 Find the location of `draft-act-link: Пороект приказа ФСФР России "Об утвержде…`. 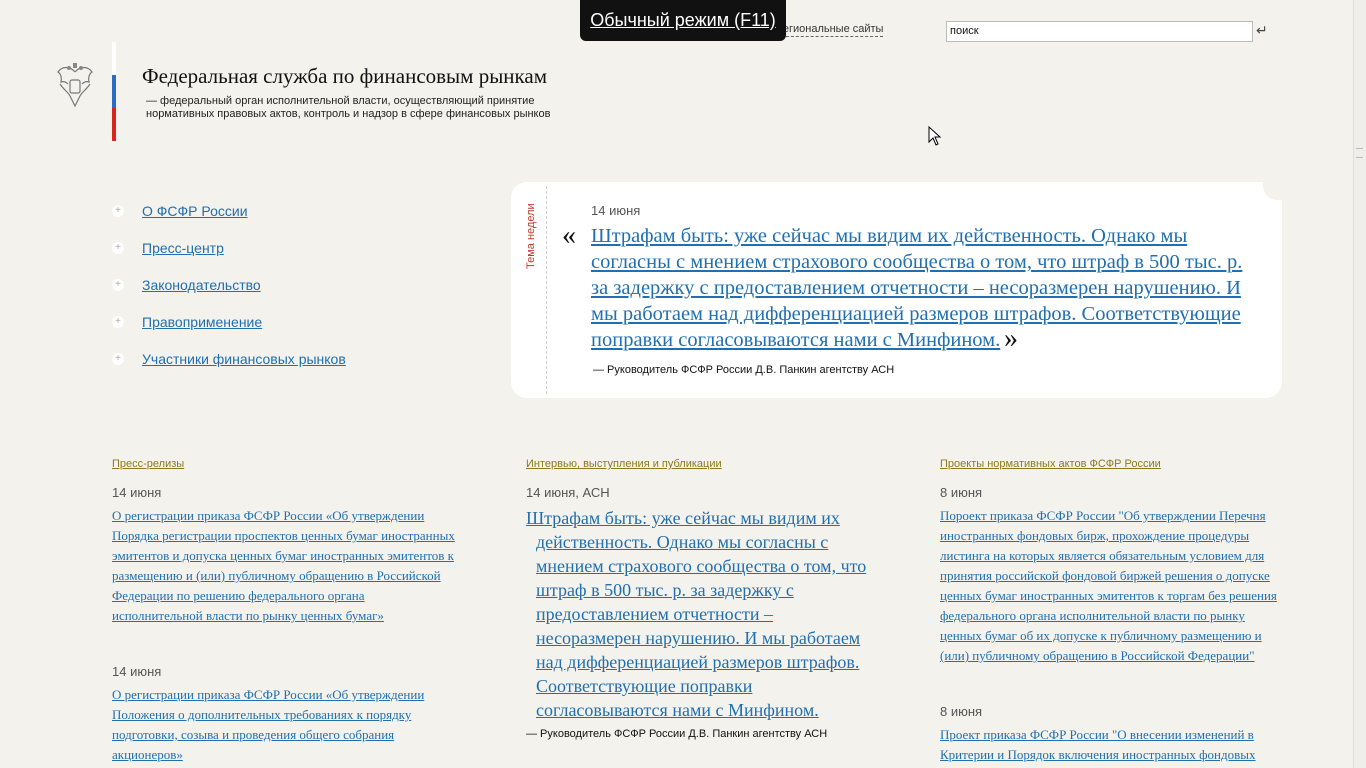

draft-act-link: Пороект приказа ФСФР России "Об утвержде… is located at coordinates (1112, 586).